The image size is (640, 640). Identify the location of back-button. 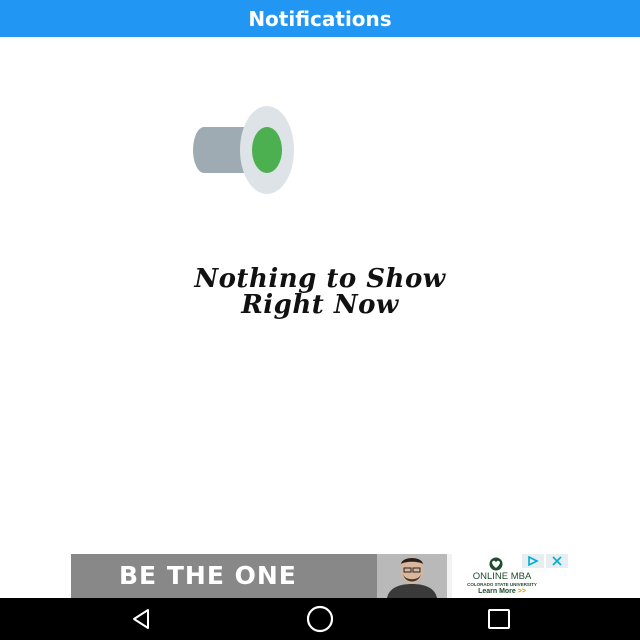
(141, 619).